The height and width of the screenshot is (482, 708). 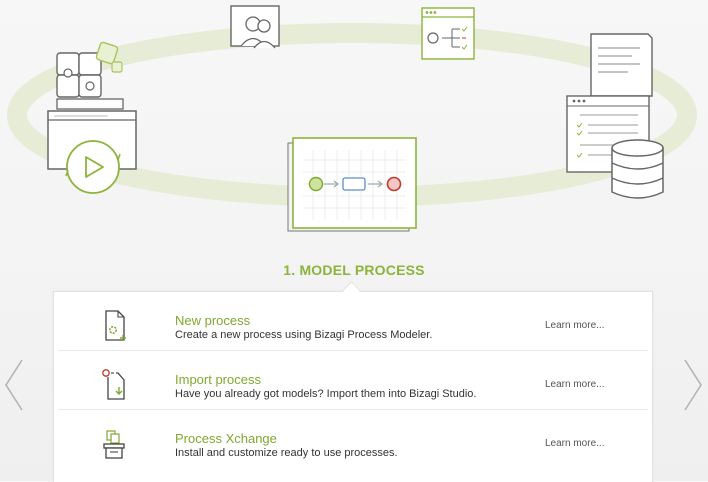 I want to click on step-title: 1. MODEL PROCESS, so click(x=354, y=270).